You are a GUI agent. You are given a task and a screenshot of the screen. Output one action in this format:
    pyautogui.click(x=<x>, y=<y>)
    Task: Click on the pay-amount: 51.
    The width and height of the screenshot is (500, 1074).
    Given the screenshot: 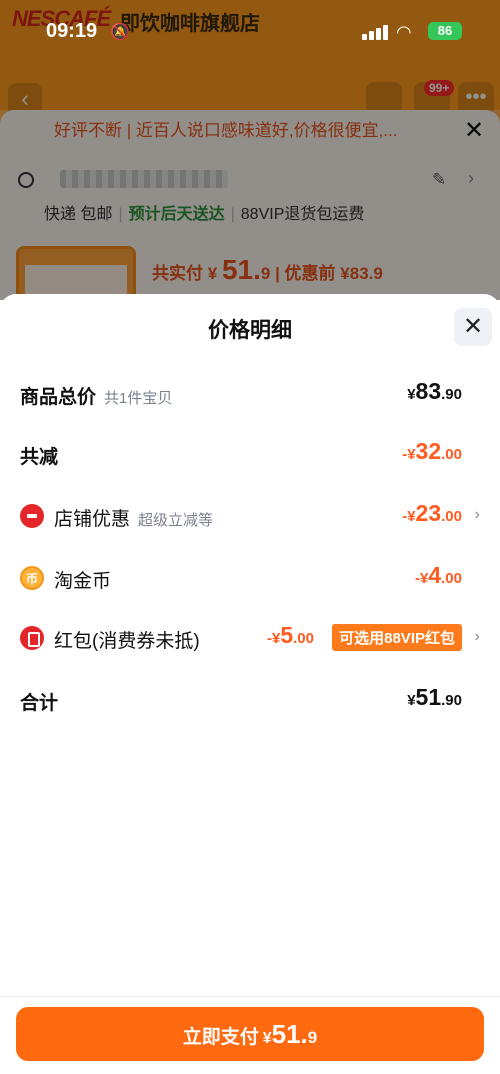 What is the action you would take?
    pyautogui.click(x=289, y=1034)
    